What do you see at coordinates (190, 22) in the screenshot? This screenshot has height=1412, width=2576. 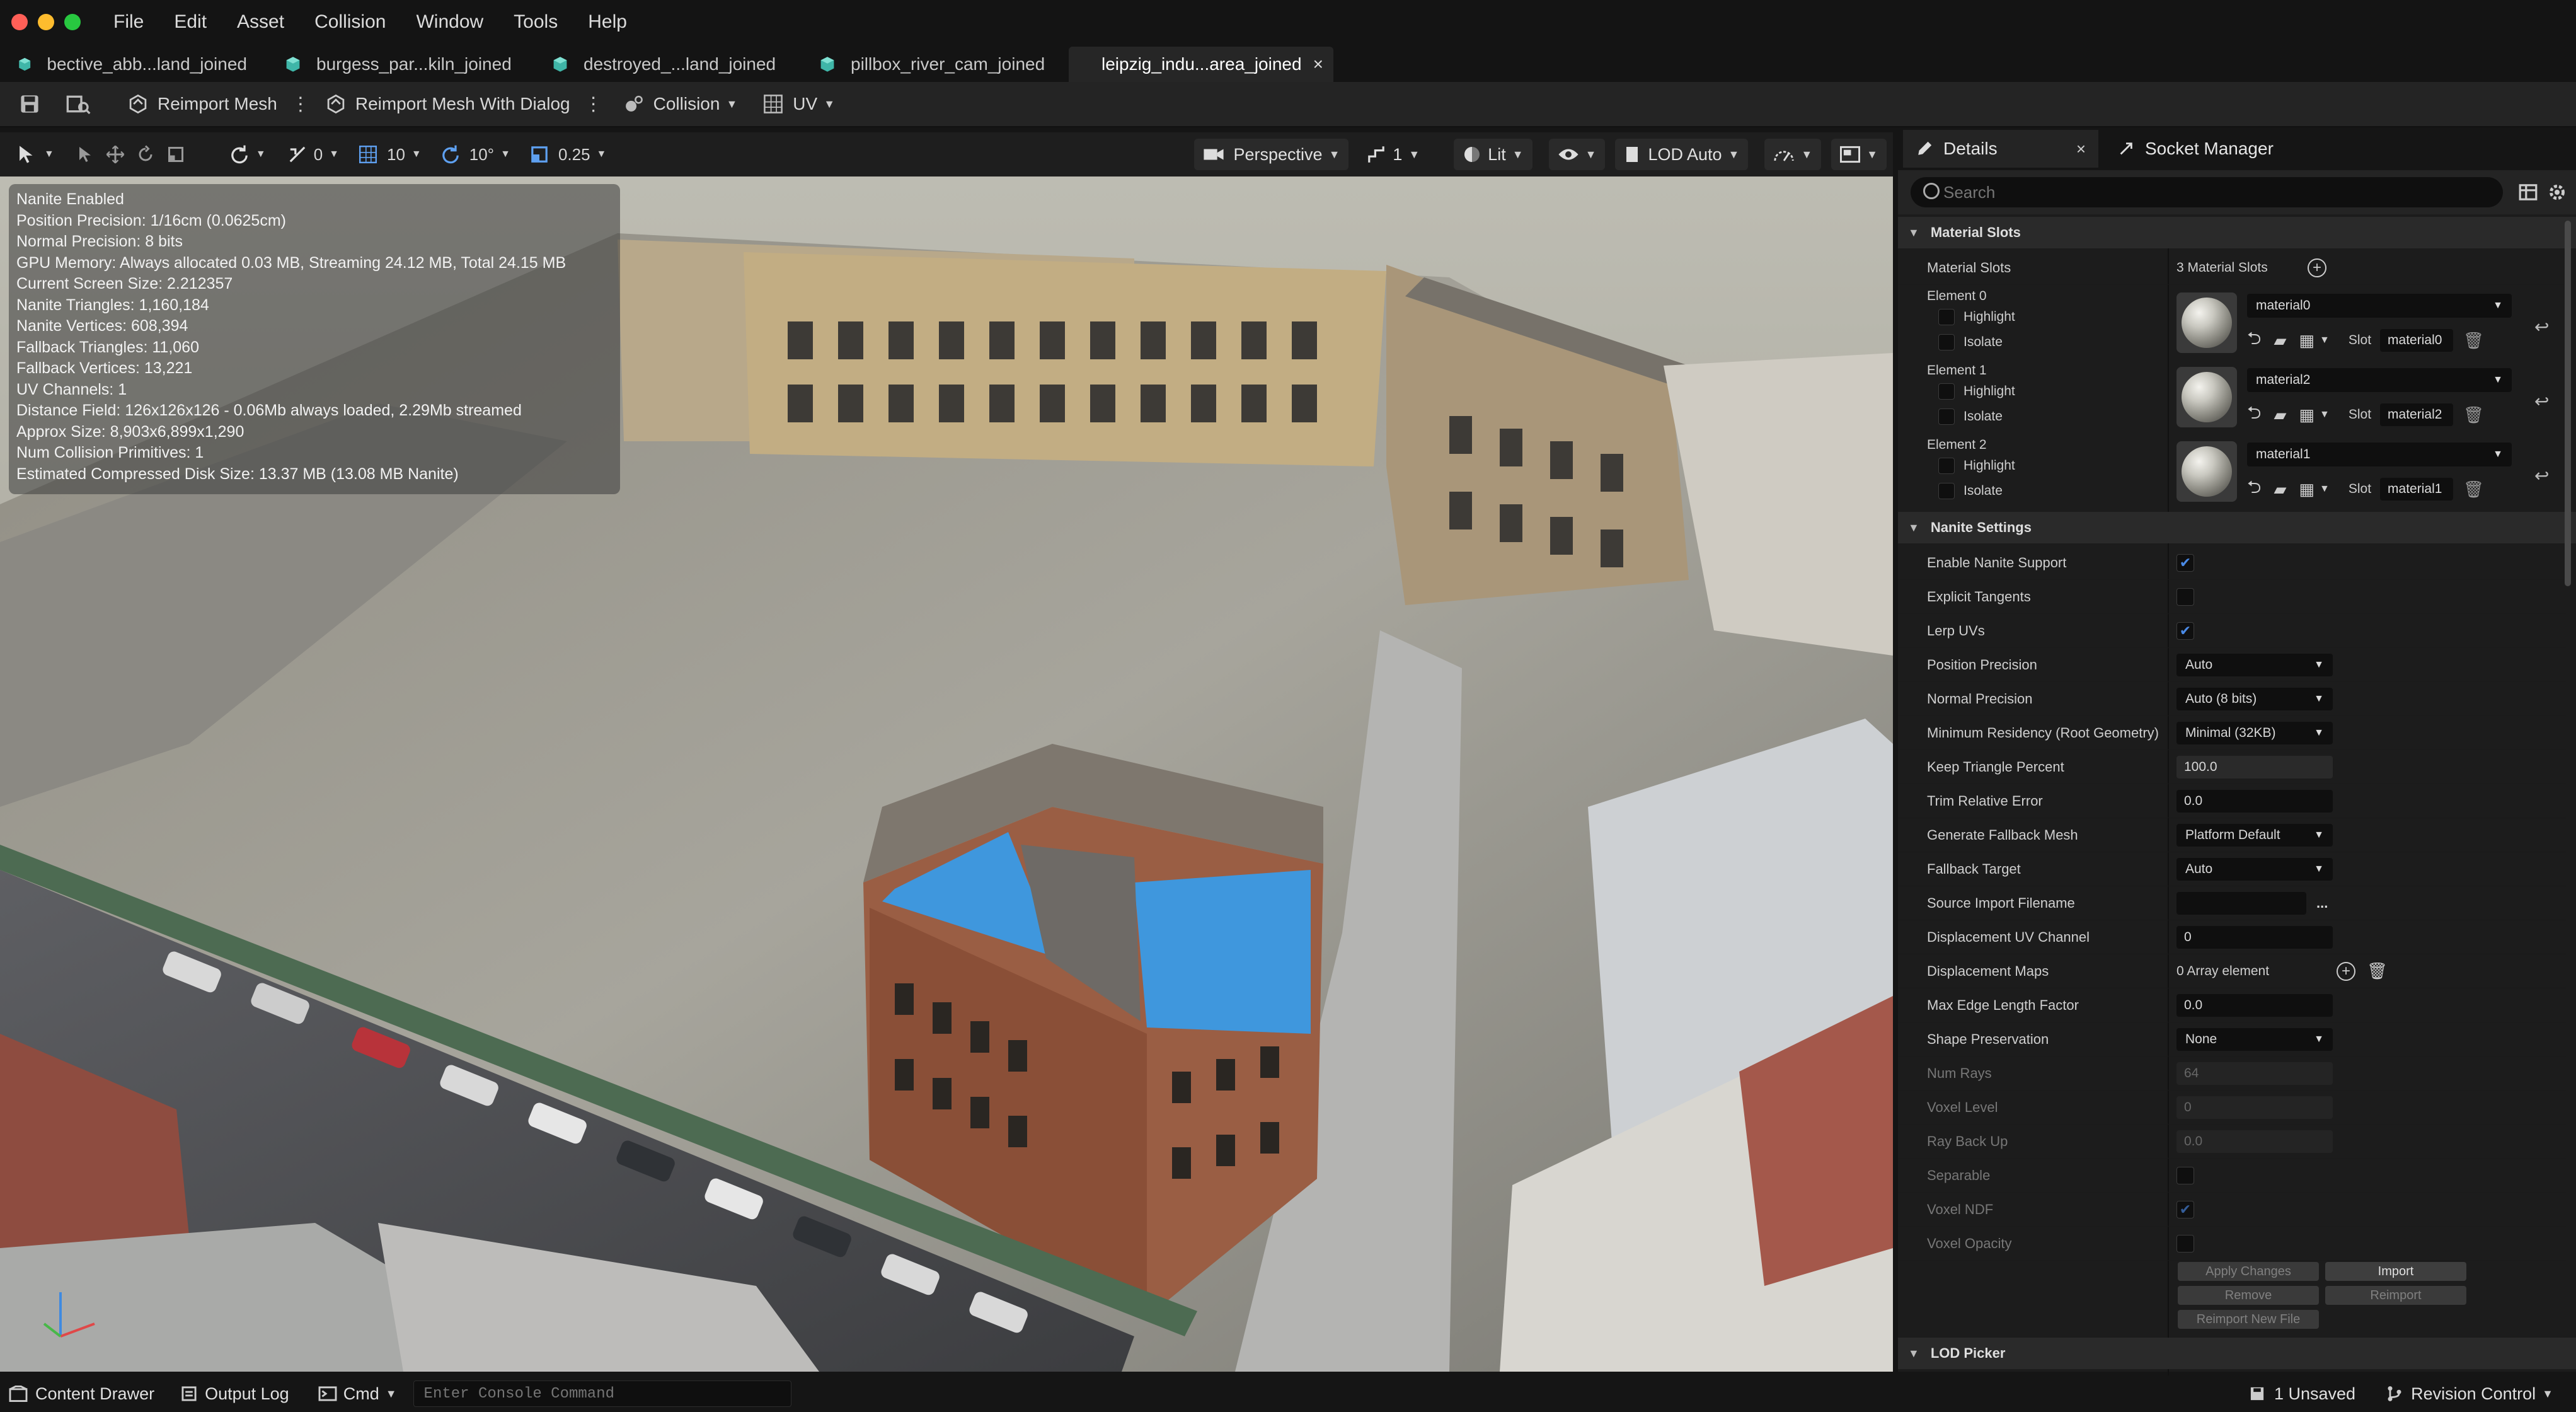 I see `menu-edit: Edit` at bounding box center [190, 22].